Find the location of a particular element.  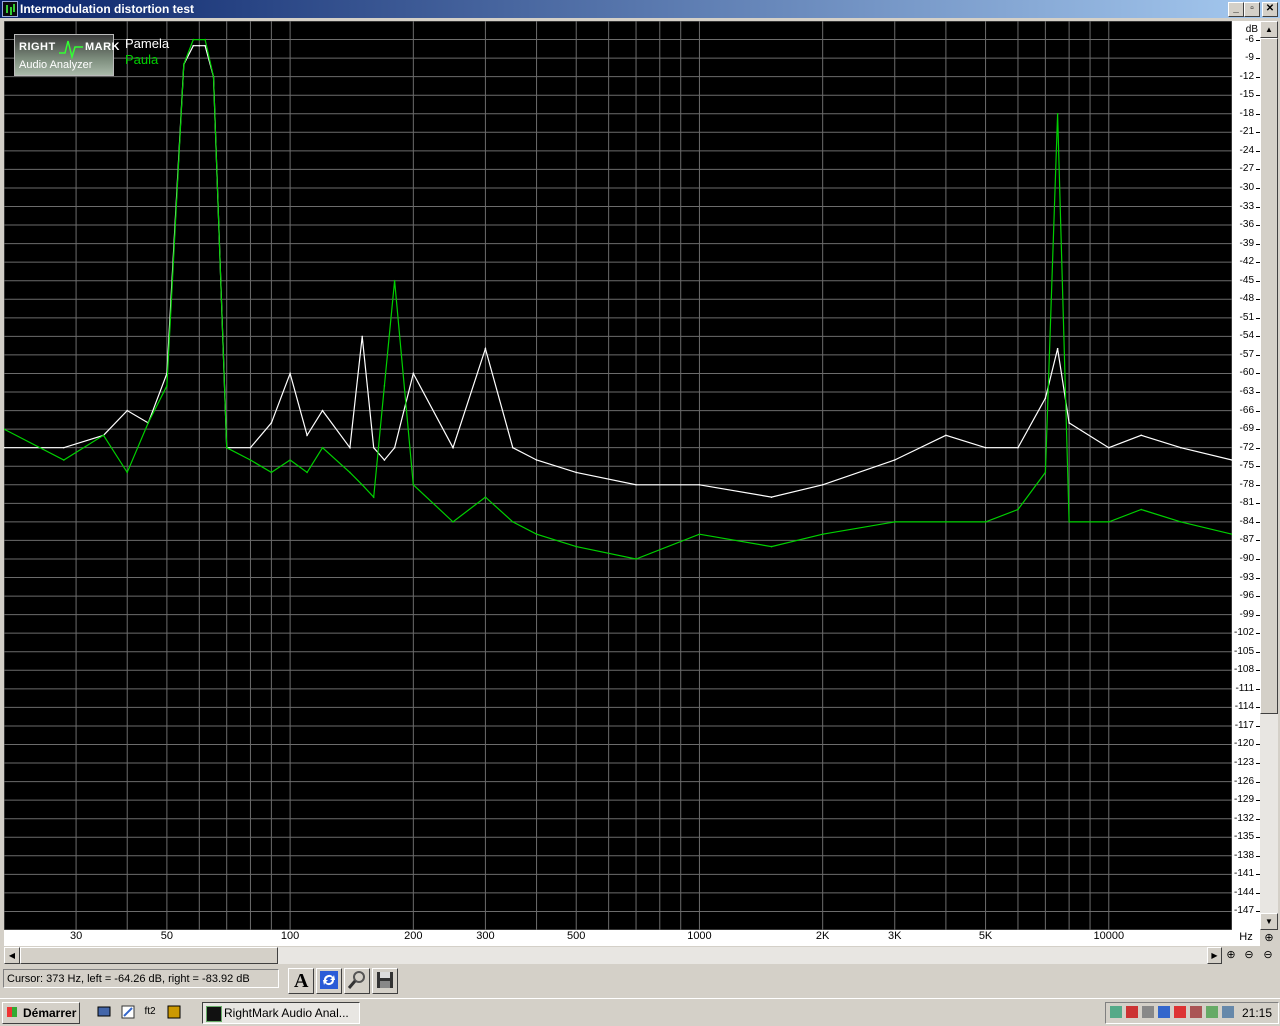

horizontal-scrollbar: ◀ ▶ is located at coordinates (613, 955).